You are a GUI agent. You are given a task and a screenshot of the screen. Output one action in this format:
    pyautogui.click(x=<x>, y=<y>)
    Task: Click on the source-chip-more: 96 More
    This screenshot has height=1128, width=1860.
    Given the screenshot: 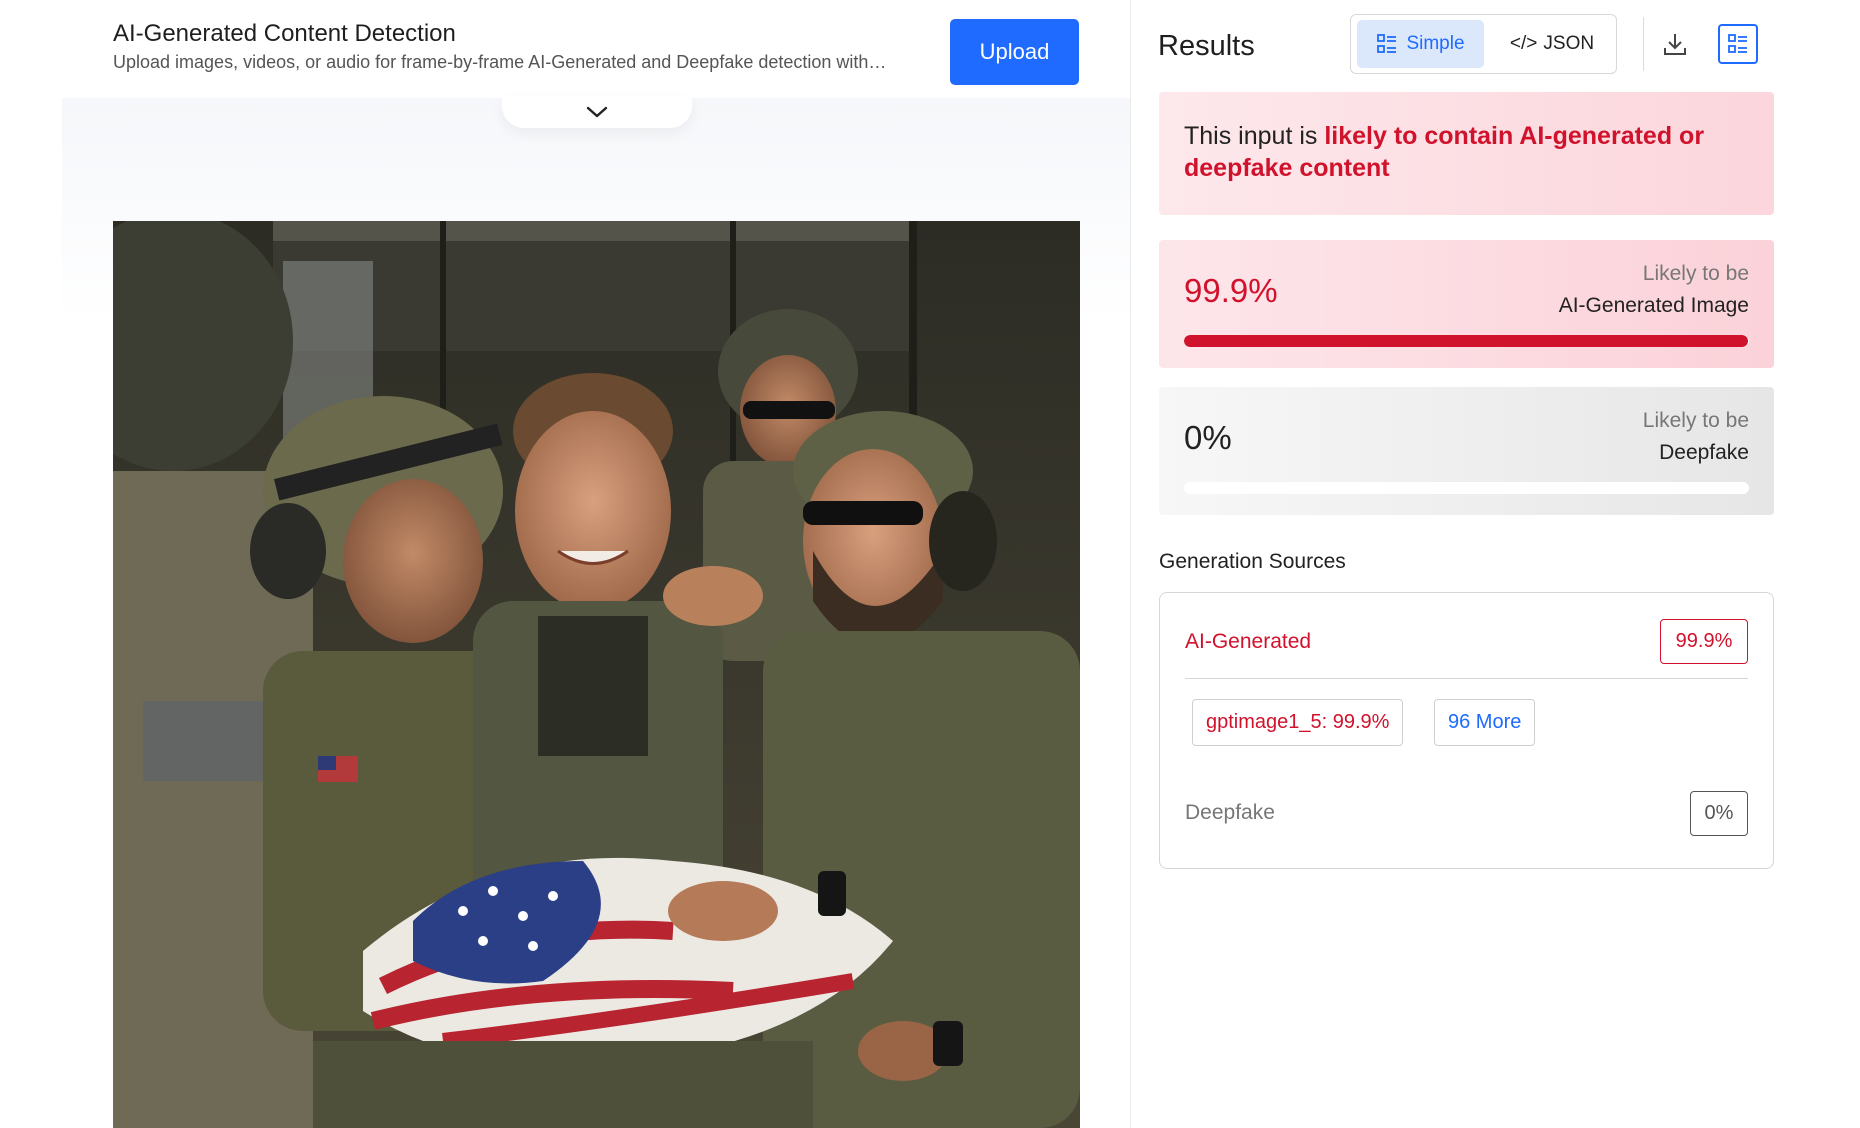 What is the action you would take?
    pyautogui.click(x=1485, y=722)
    